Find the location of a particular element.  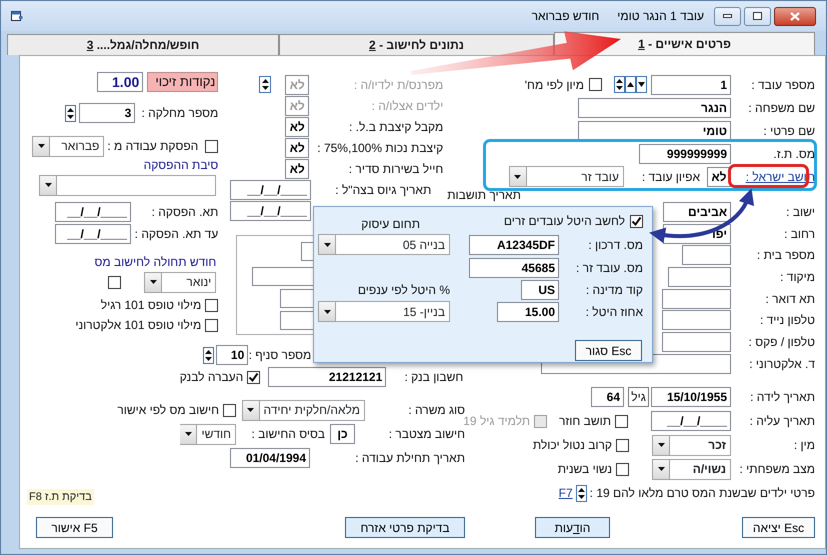

field-label: מקבל קיצבת ב.ל. : is located at coordinates (396, 127).